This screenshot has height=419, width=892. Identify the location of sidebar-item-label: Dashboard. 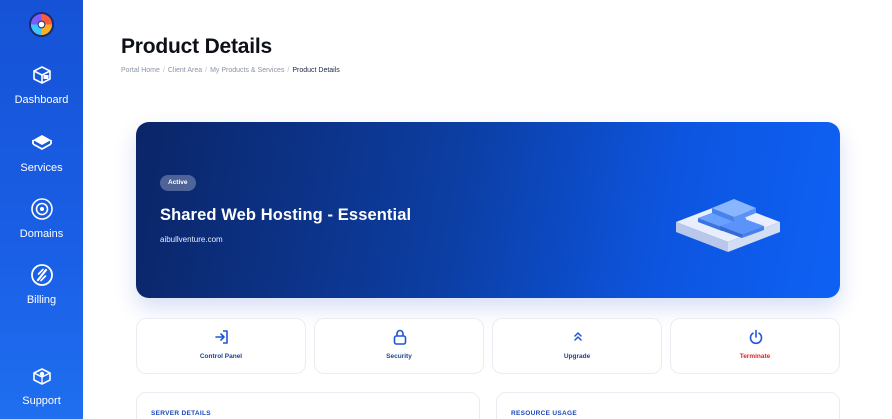
(41, 100).